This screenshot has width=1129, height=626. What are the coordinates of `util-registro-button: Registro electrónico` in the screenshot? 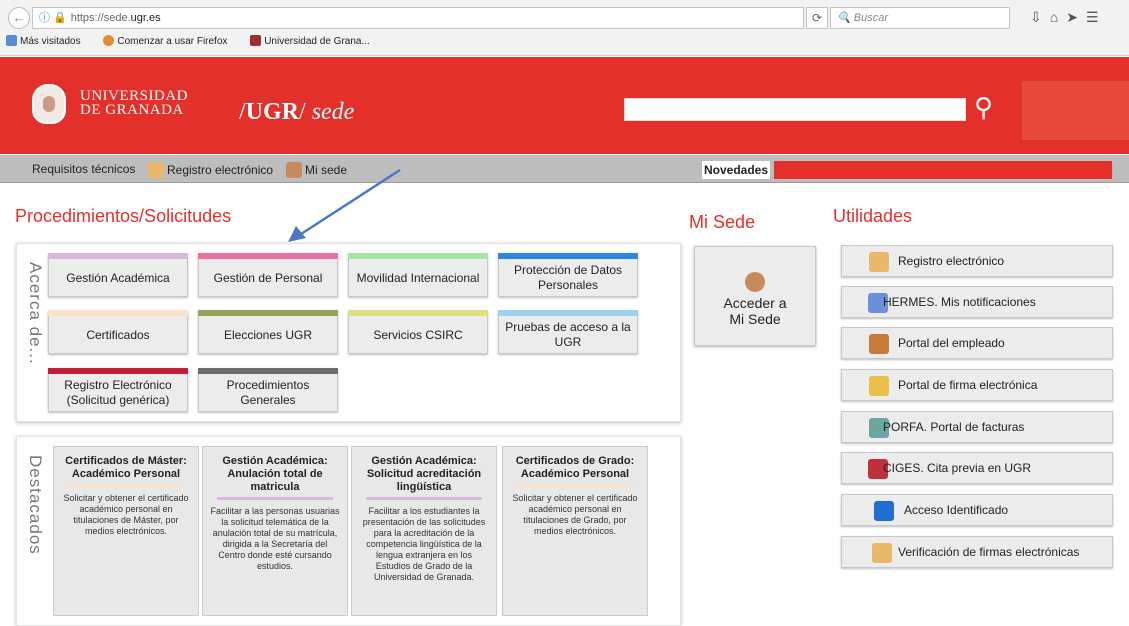 It's located at (977, 261).